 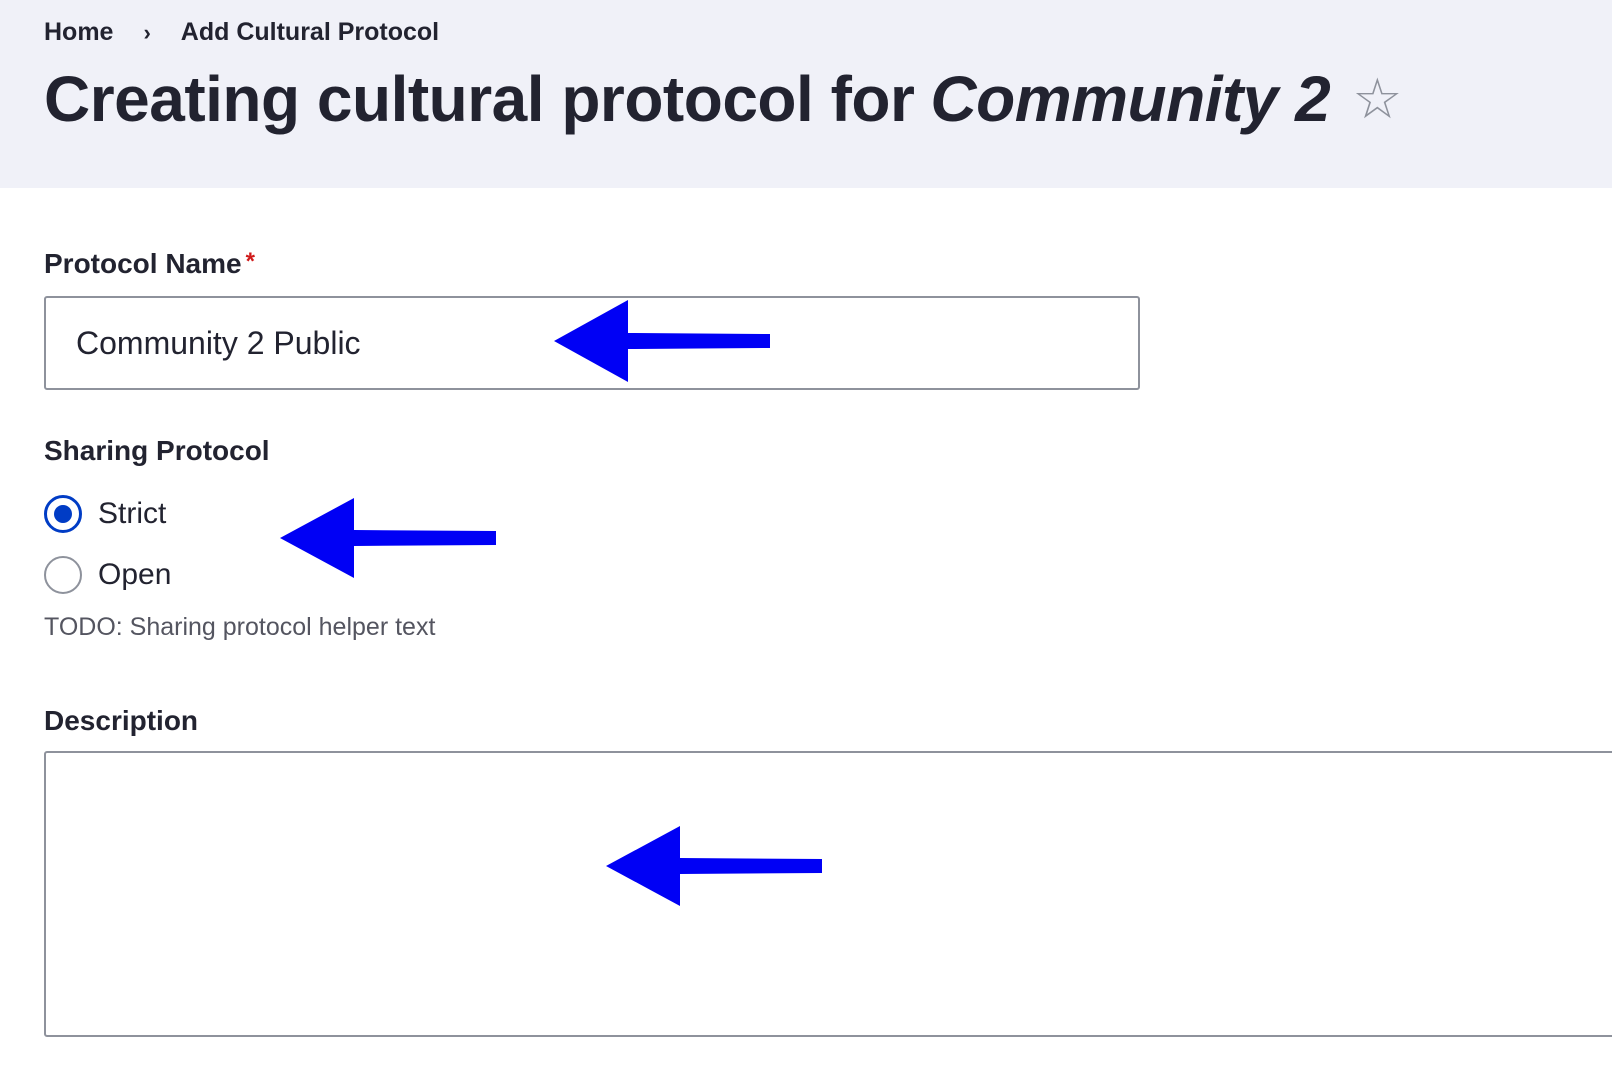 I want to click on protocol-name-label: Protocol Name *, so click(x=149, y=264).